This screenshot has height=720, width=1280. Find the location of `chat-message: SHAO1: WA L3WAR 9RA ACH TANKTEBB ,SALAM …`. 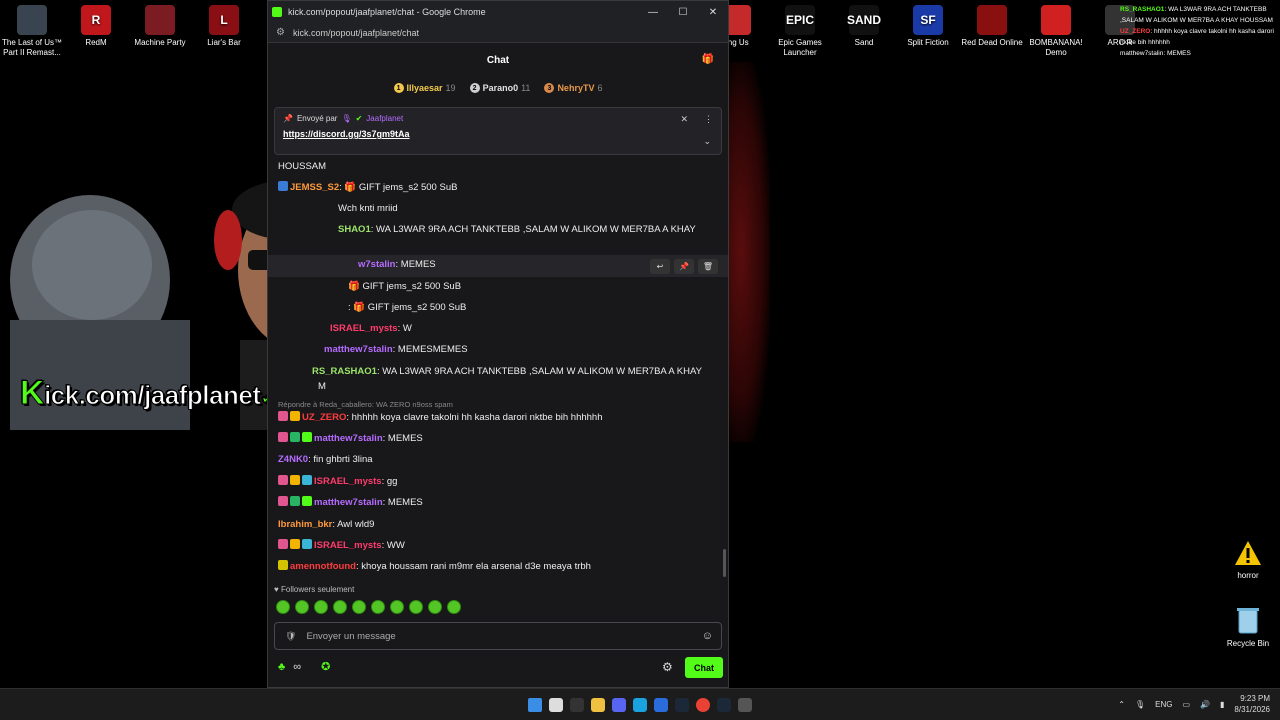

chat-message: SHAO1: WA L3WAR 9RA ACH TANKTEBB ,SALAM … is located at coordinates (533, 230).